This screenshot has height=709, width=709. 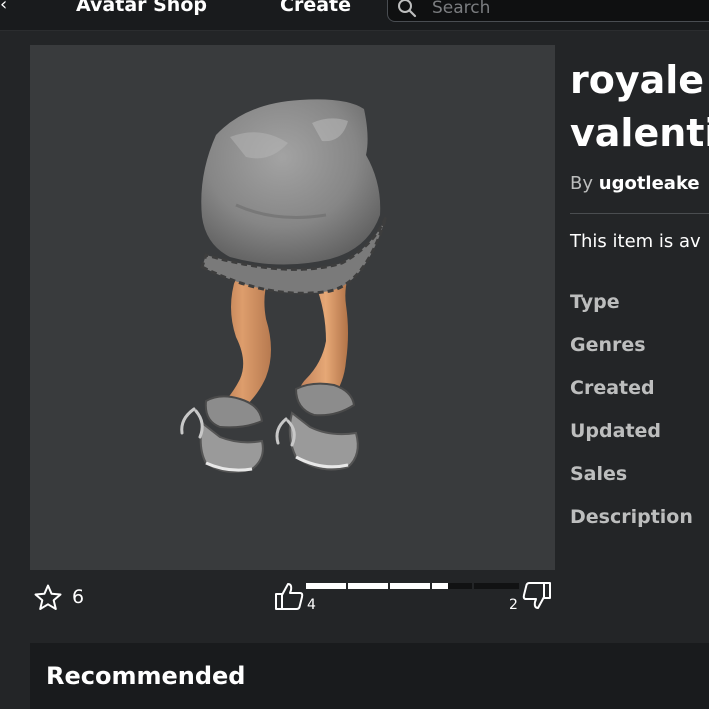 I want to click on search-icon, so click(x=407, y=9).